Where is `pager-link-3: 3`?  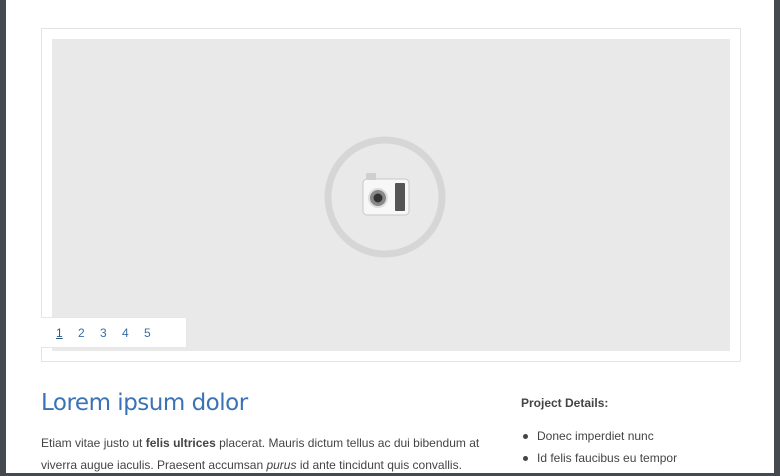
pager-link-3: 3 is located at coordinates (111, 333).